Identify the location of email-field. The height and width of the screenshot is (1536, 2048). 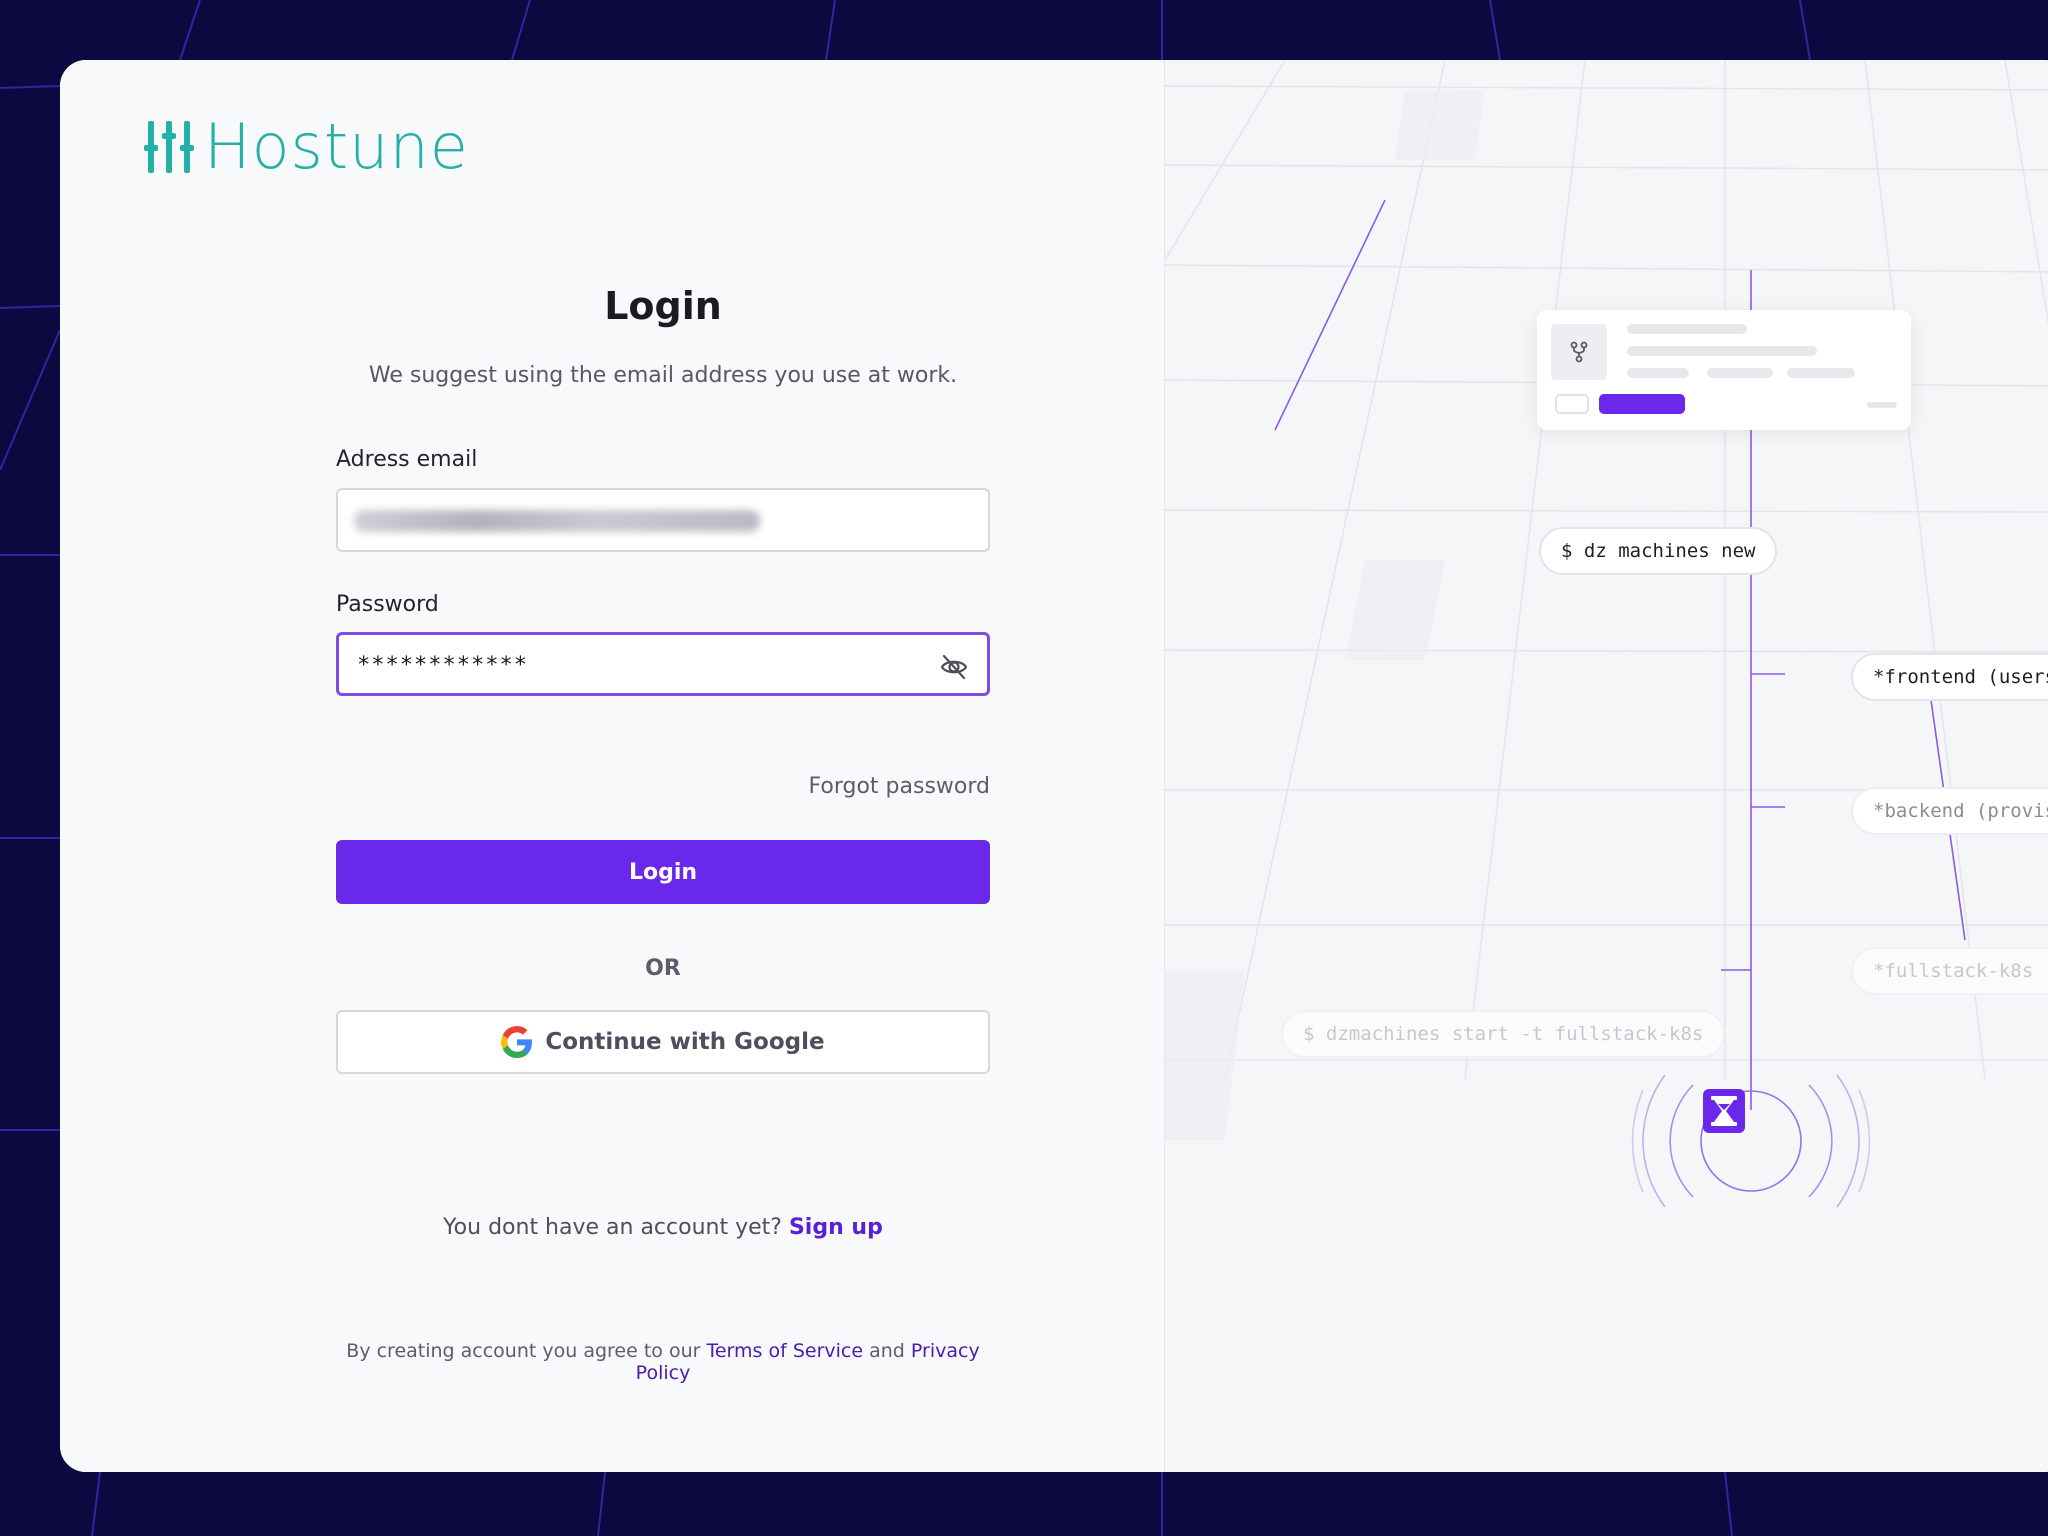
(663, 520).